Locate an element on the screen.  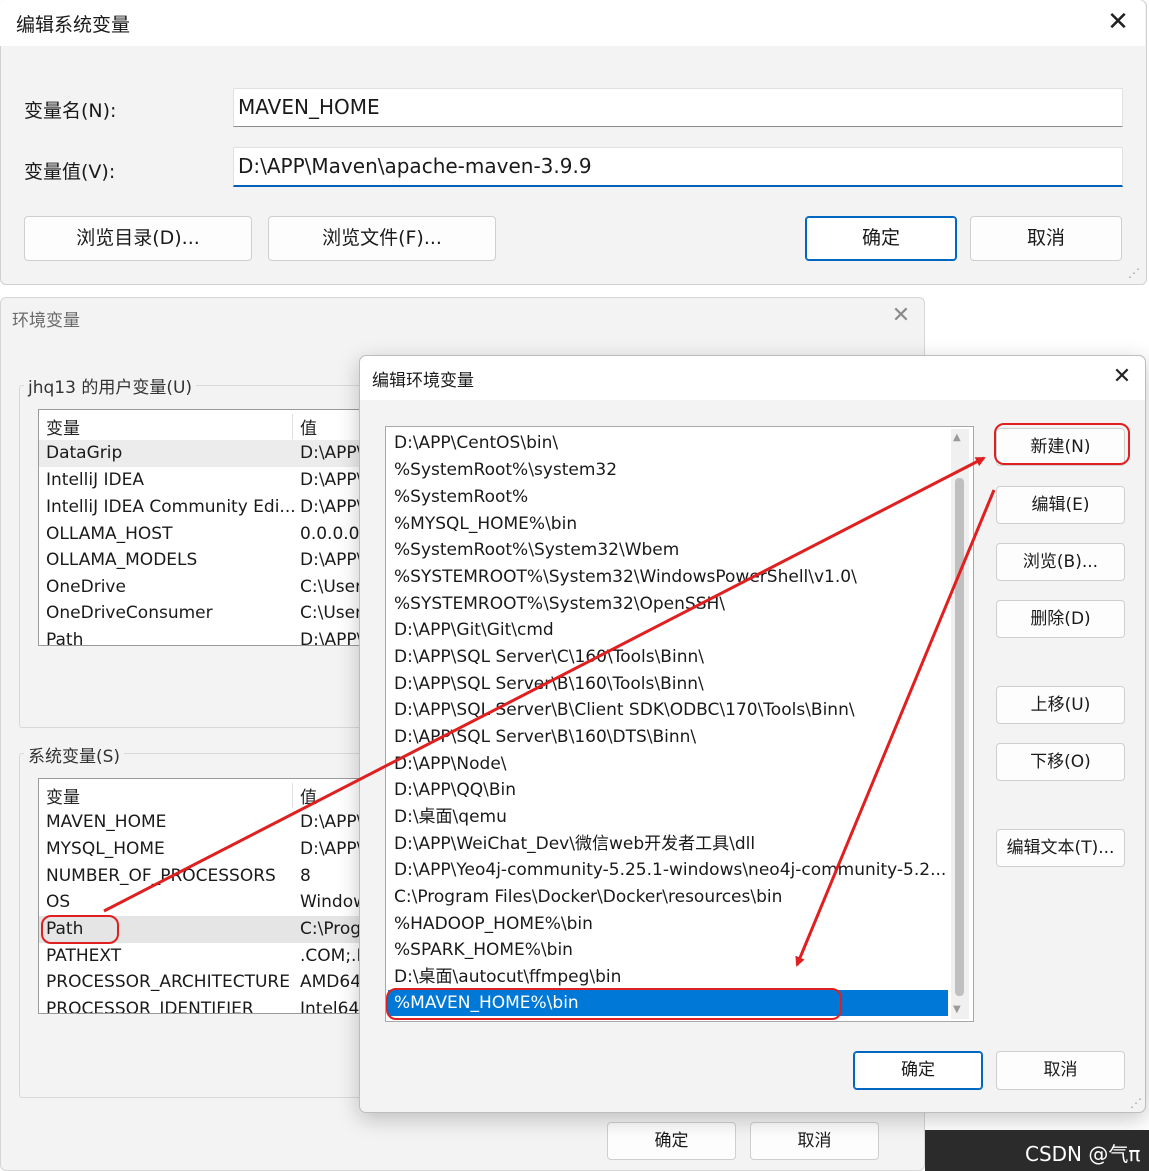
list-item: D:\APP\Node\ is located at coordinates (672, 764).